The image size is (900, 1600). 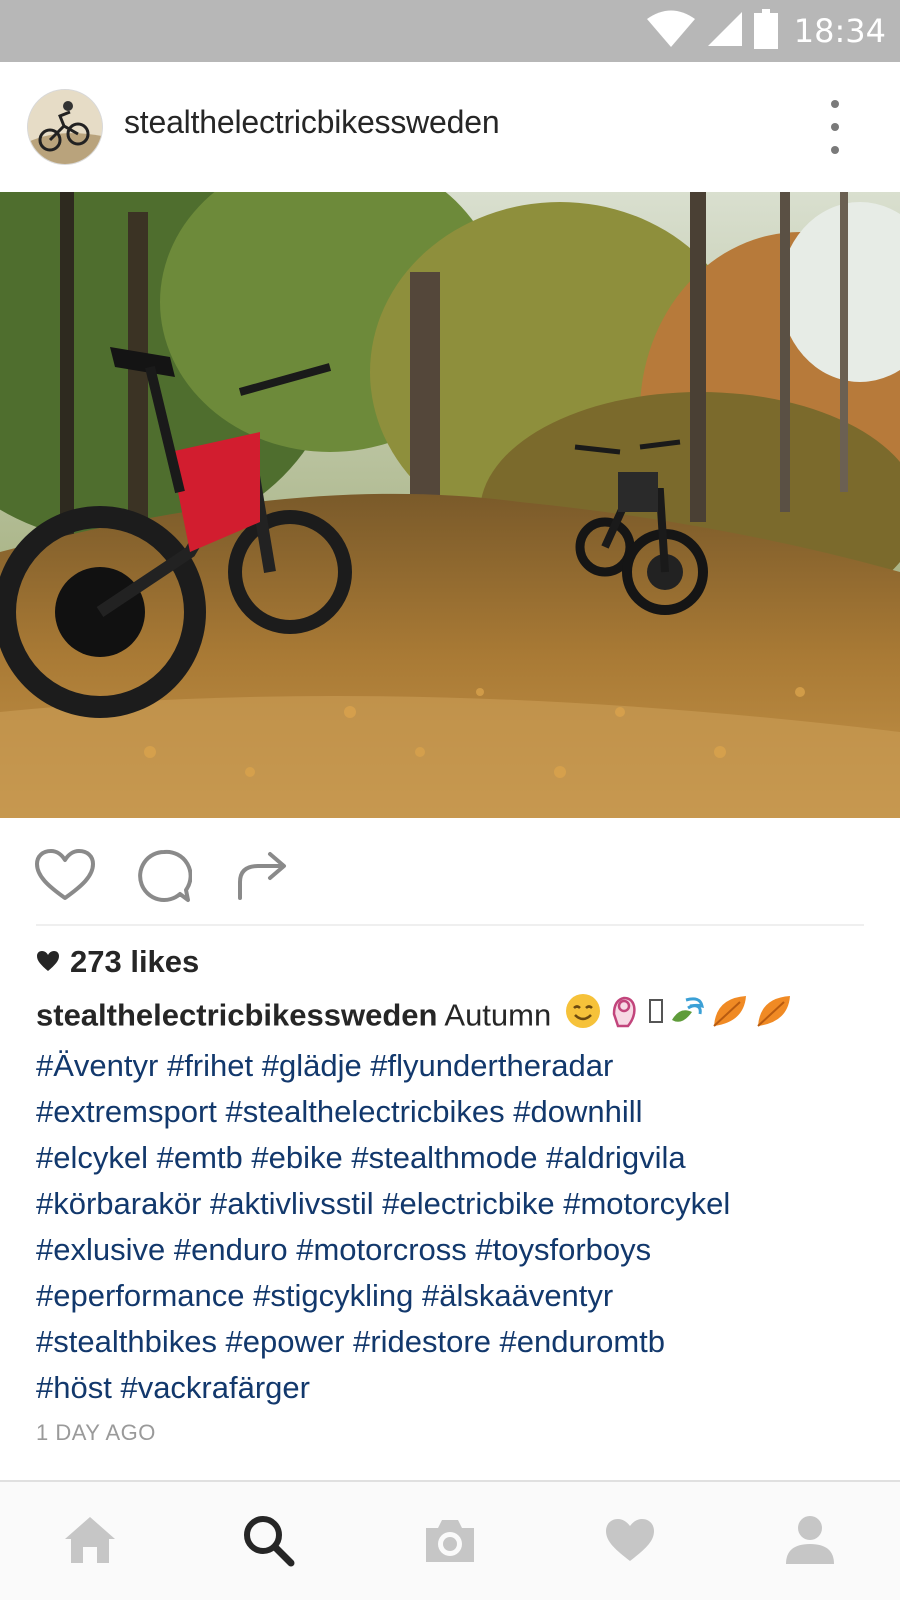 What do you see at coordinates (268, 1540) in the screenshot?
I see `search-icon` at bounding box center [268, 1540].